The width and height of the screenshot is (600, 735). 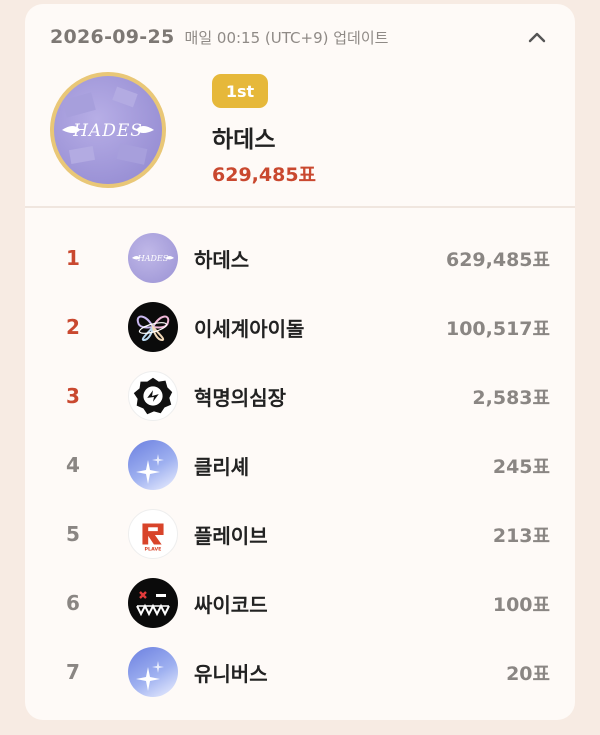 What do you see at coordinates (300, 672) in the screenshot?
I see `ranking-row: 7 유니버스 20표` at bounding box center [300, 672].